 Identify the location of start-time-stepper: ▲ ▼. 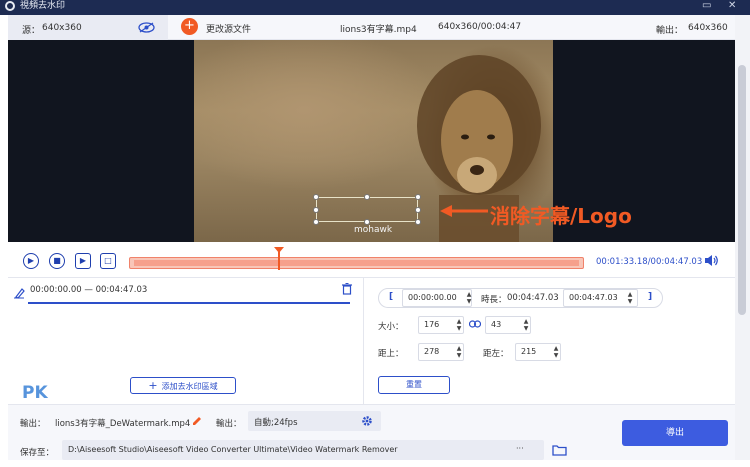
(469, 298).